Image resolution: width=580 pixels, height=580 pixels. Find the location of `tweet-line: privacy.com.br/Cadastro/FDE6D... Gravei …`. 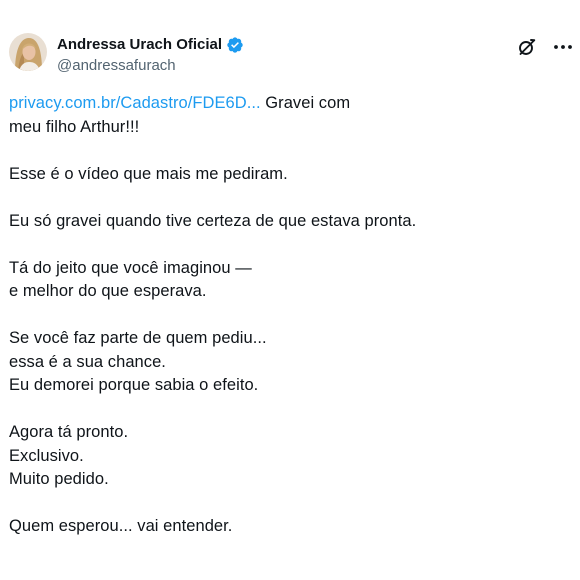

tweet-line: privacy.com.br/Cadastro/FDE6D... Gravei … is located at coordinates (289, 104).